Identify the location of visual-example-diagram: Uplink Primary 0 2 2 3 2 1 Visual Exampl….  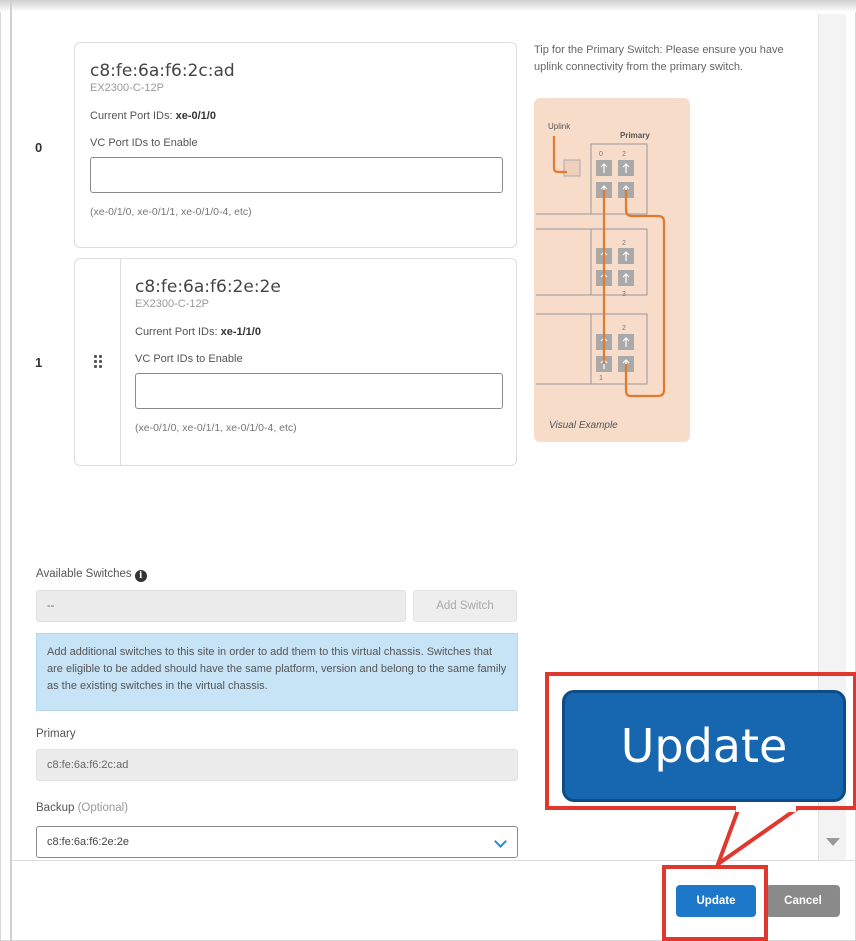
(612, 270).